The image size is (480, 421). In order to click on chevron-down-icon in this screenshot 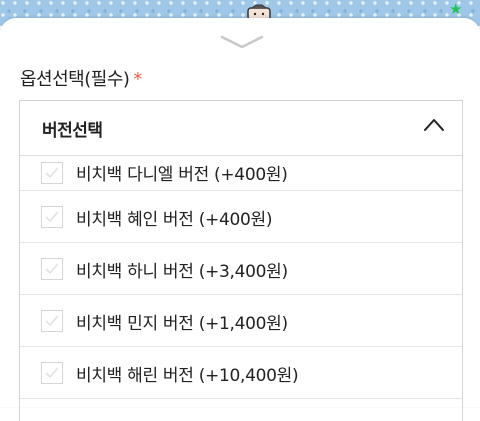, I will do `click(242, 42)`.